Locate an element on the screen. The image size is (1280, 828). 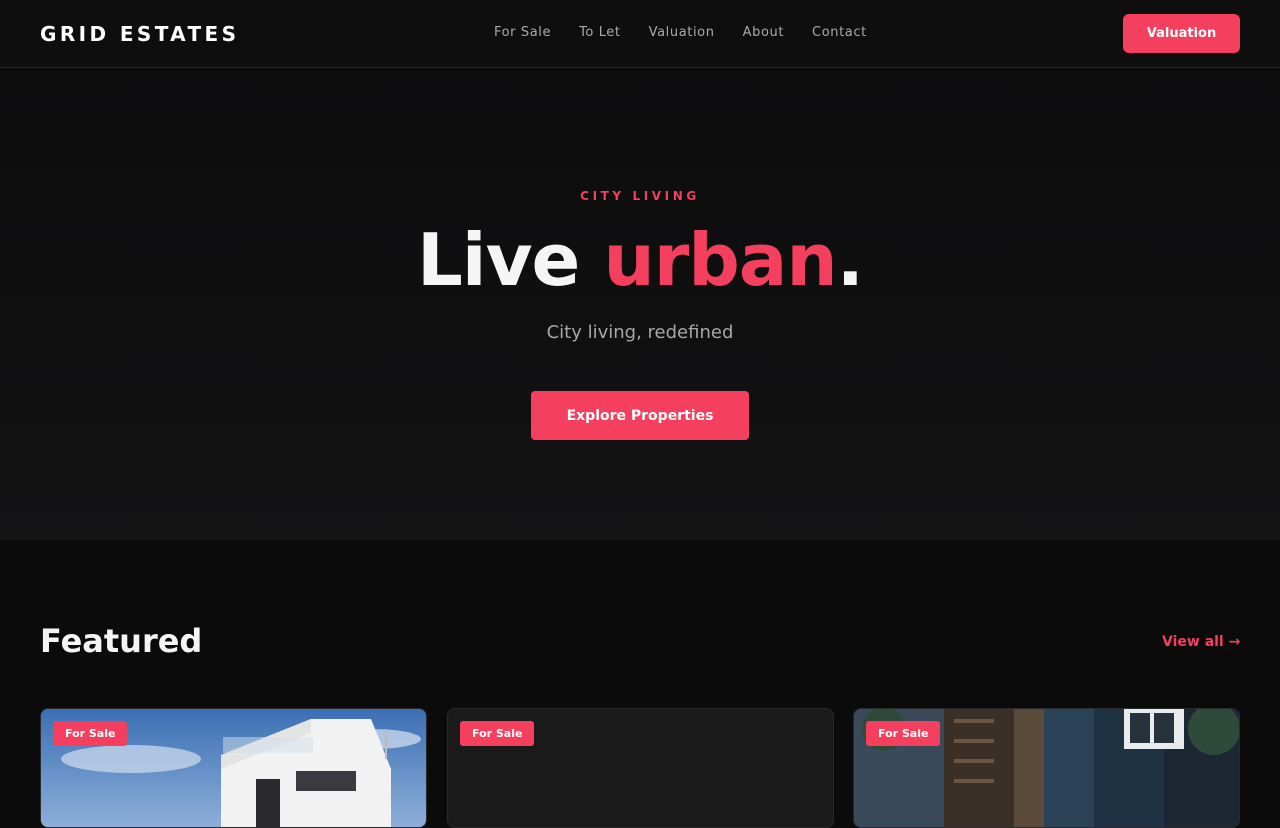
explore-properties-button: Explore Properties is located at coordinates (640, 415).